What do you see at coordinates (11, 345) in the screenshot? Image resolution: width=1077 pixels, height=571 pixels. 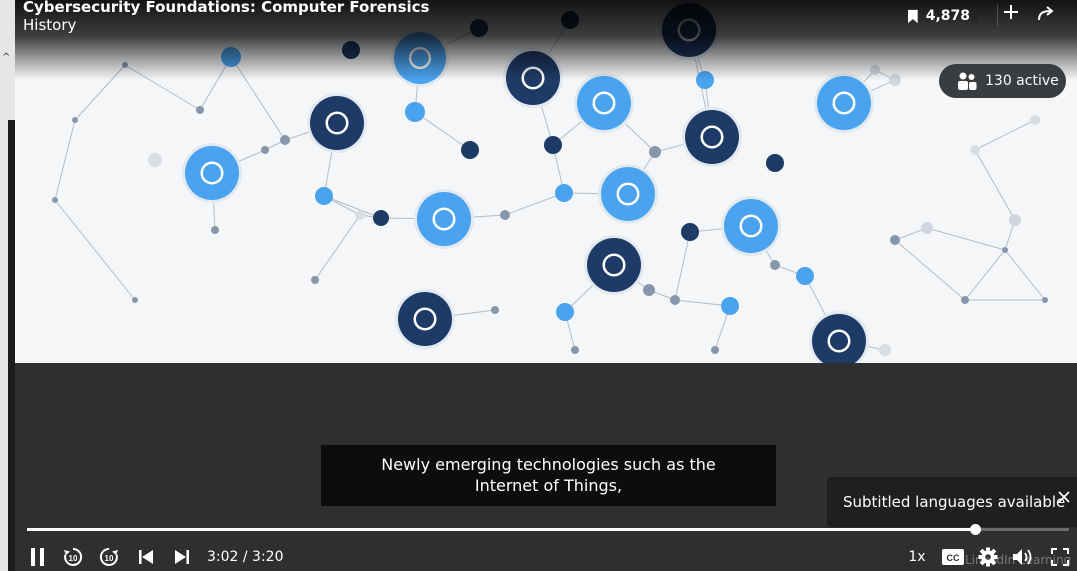 I see `window-edge-strip` at bounding box center [11, 345].